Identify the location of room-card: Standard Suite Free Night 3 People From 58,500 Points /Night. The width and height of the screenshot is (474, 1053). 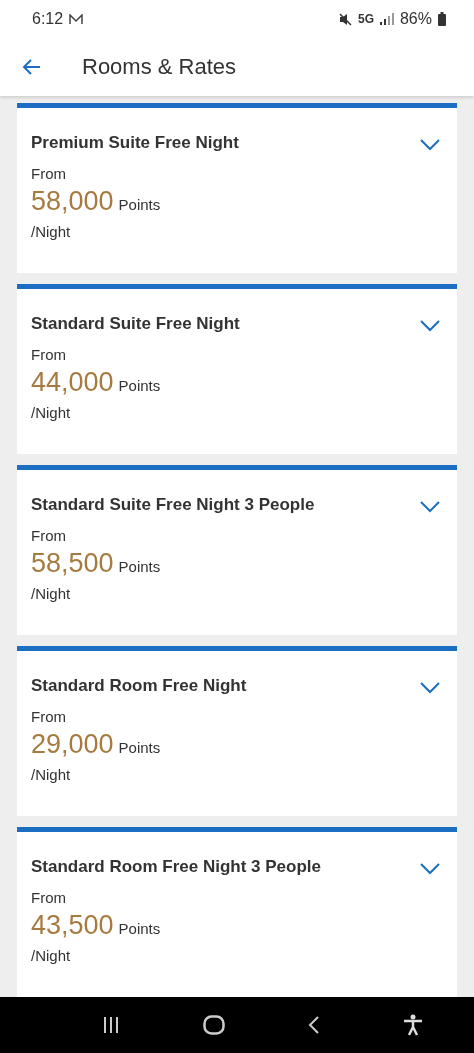
(237, 550).